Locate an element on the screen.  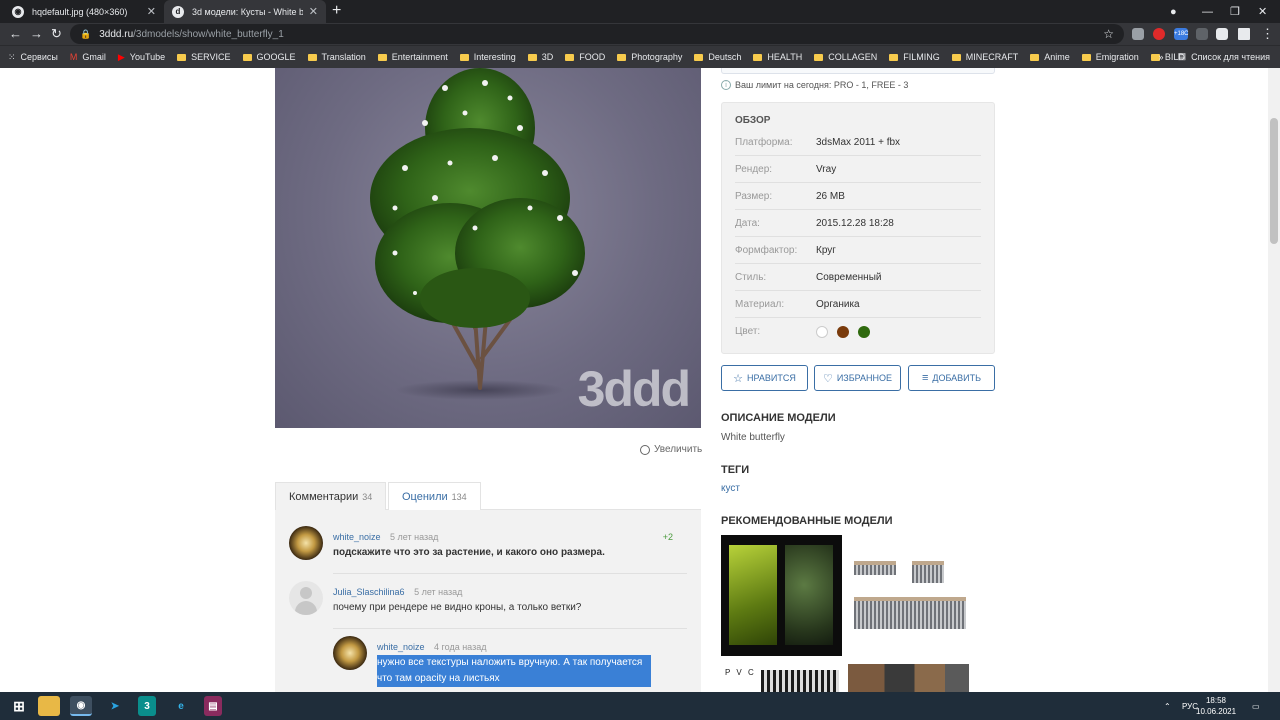
chrome-menu-icon: ⋮ is located at coordinates (1267, 34).